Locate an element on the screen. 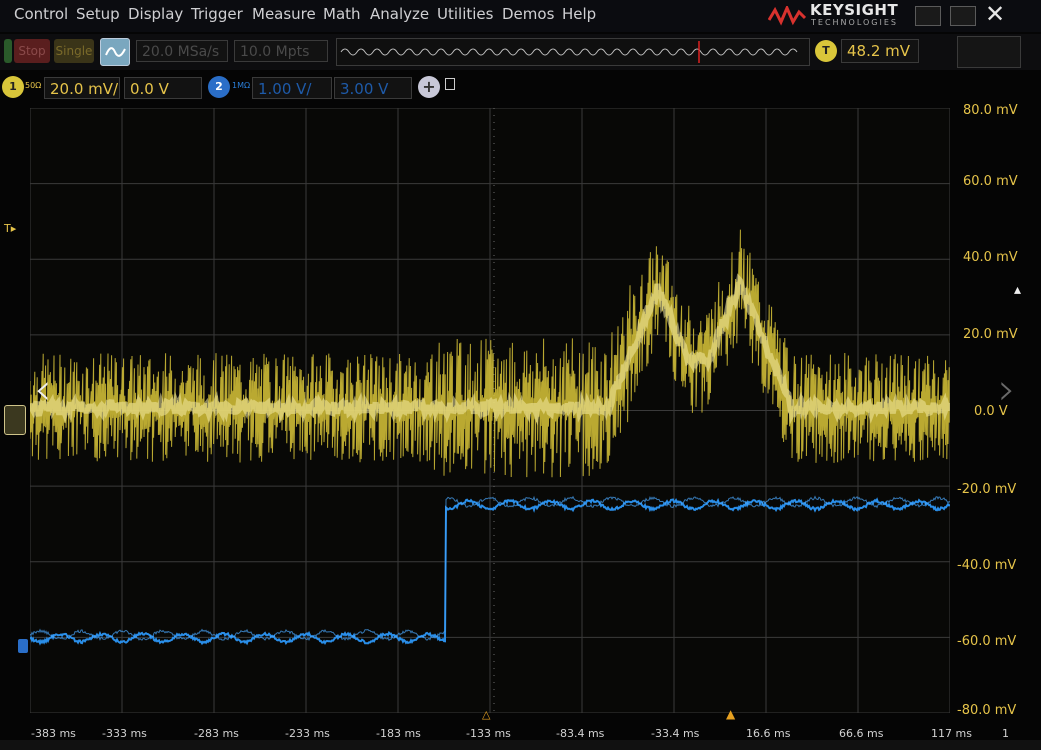 The height and width of the screenshot is (750, 1041). y-tick-label: -80.0 mV is located at coordinates (987, 710).